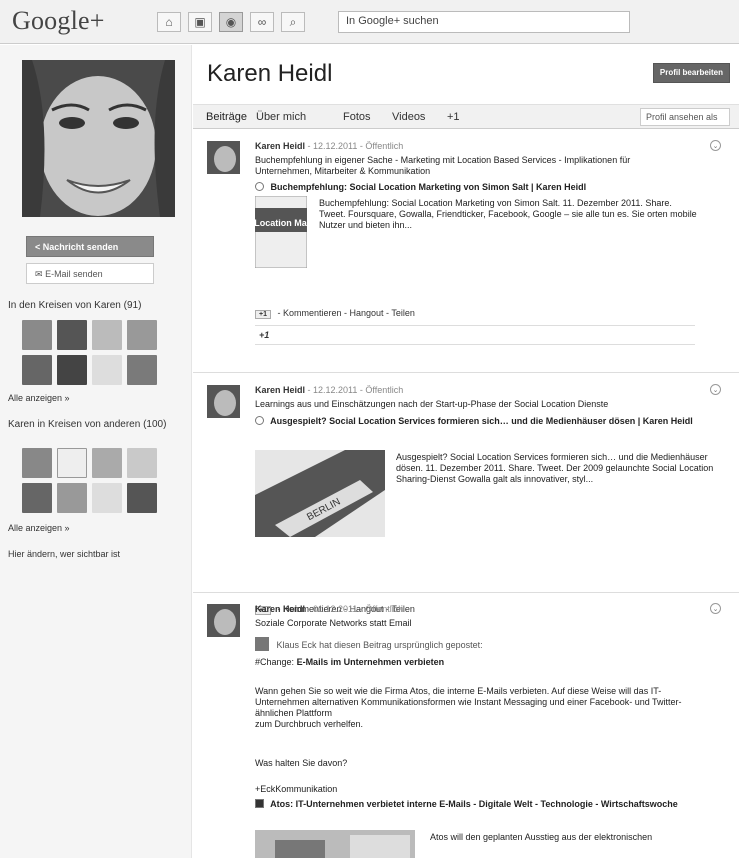 This screenshot has width=739, height=858. I want to click on hangout-link: Hangout, so click(367, 313).